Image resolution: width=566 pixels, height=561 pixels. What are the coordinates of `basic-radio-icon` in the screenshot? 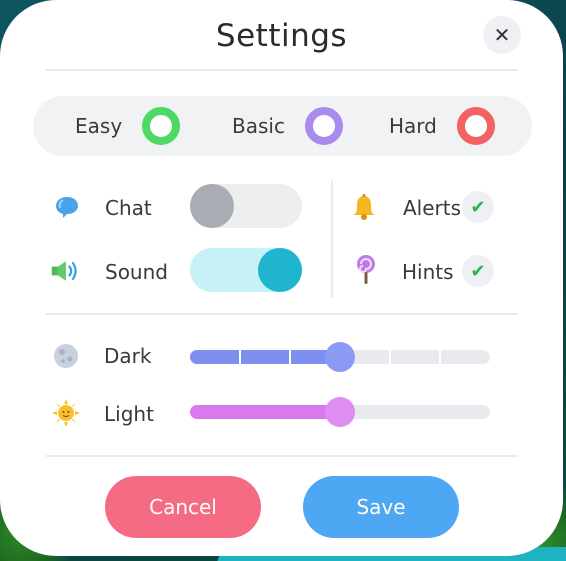 It's located at (323, 126).